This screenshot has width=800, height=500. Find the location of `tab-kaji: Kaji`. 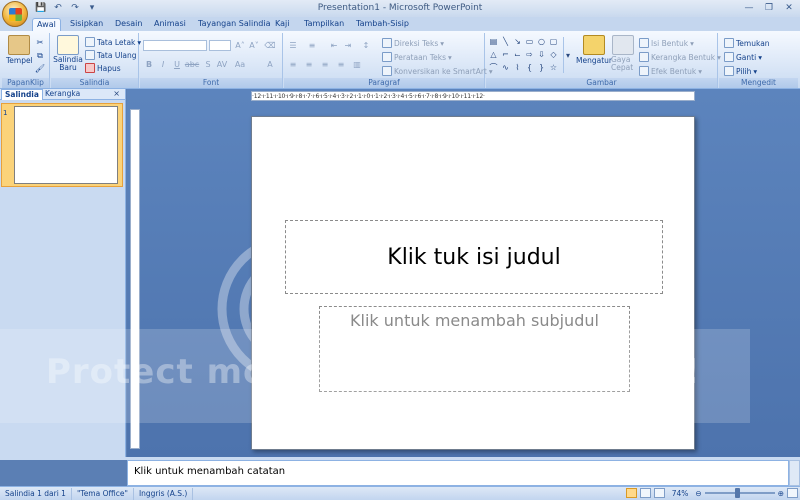

tab-kaji: Kaji is located at coordinates (282, 24).